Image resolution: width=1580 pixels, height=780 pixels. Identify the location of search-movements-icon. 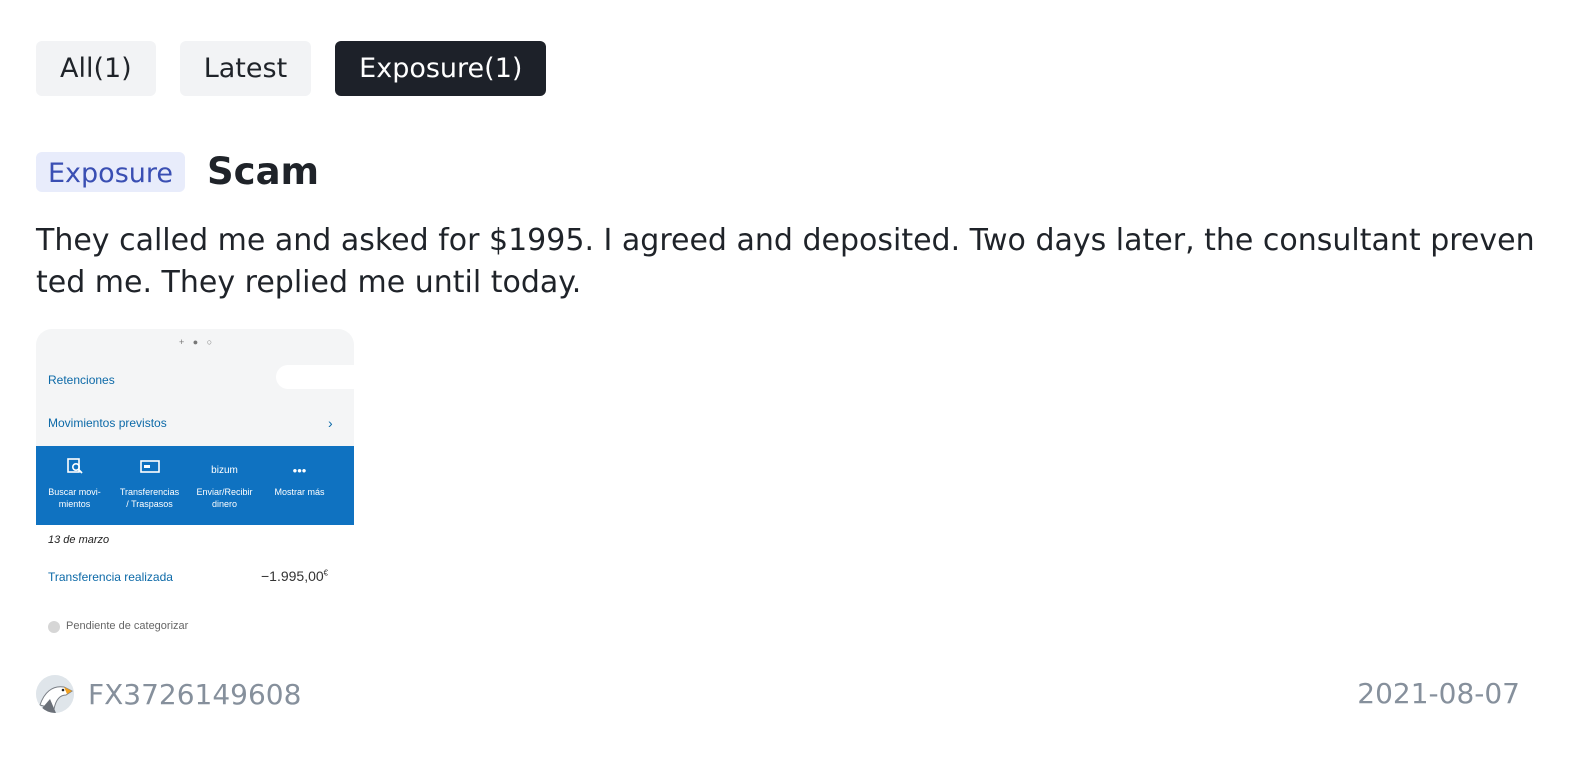
(74, 471).